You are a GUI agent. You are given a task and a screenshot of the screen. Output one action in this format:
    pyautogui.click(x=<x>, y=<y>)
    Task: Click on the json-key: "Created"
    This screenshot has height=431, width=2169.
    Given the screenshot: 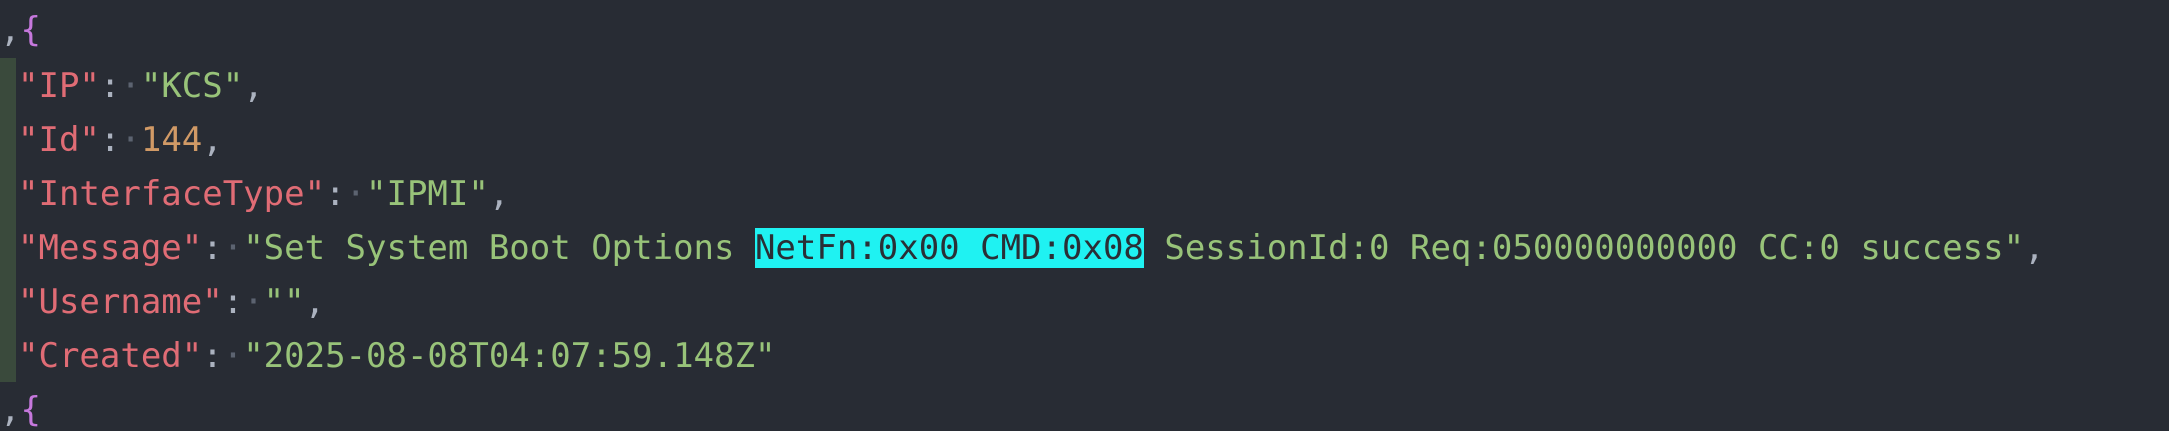 What is the action you would take?
    pyautogui.click(x=110, y=356)
    